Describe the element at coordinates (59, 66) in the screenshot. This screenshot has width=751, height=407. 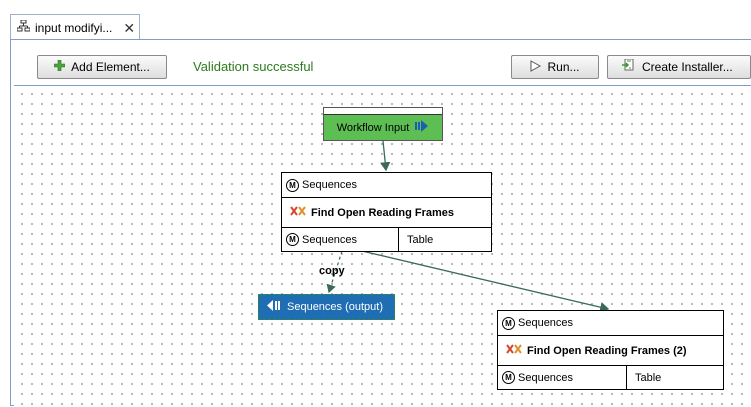
I see `plus-icon` at that location.